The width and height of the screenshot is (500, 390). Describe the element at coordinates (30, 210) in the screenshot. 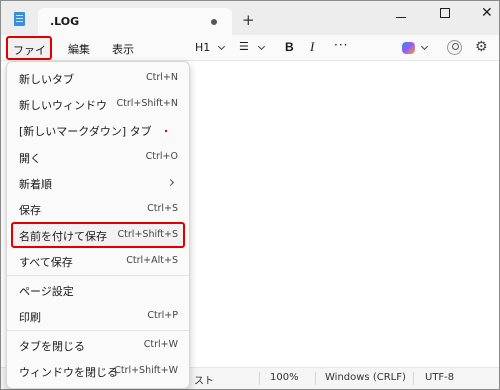

I see `menu-item-label: 保存` at that location.